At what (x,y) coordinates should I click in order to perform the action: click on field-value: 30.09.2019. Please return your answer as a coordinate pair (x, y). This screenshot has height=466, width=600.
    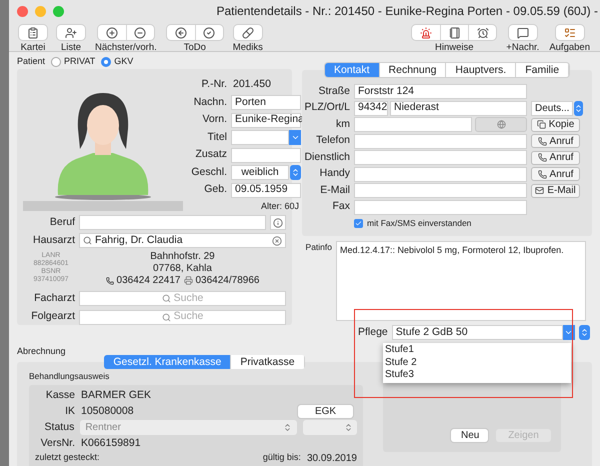
    Looking at the image, I should click on (331, 459).